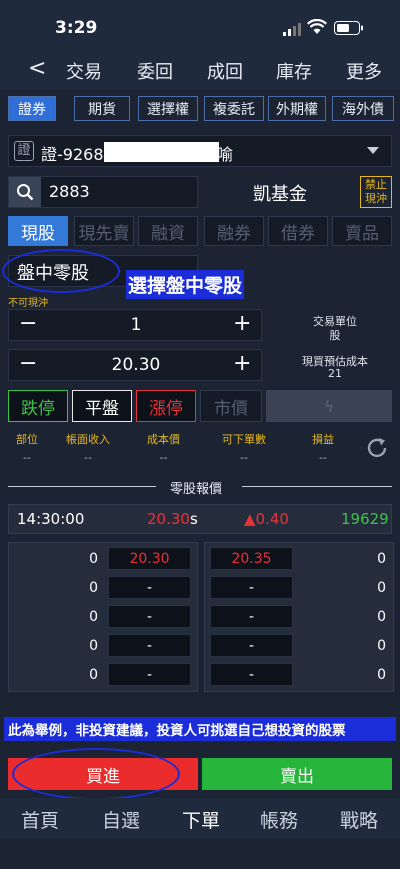 The image size is (400, 869). Describe the element at coordinates (25, 192) in the screenshot. I see `search-icon` at that location.